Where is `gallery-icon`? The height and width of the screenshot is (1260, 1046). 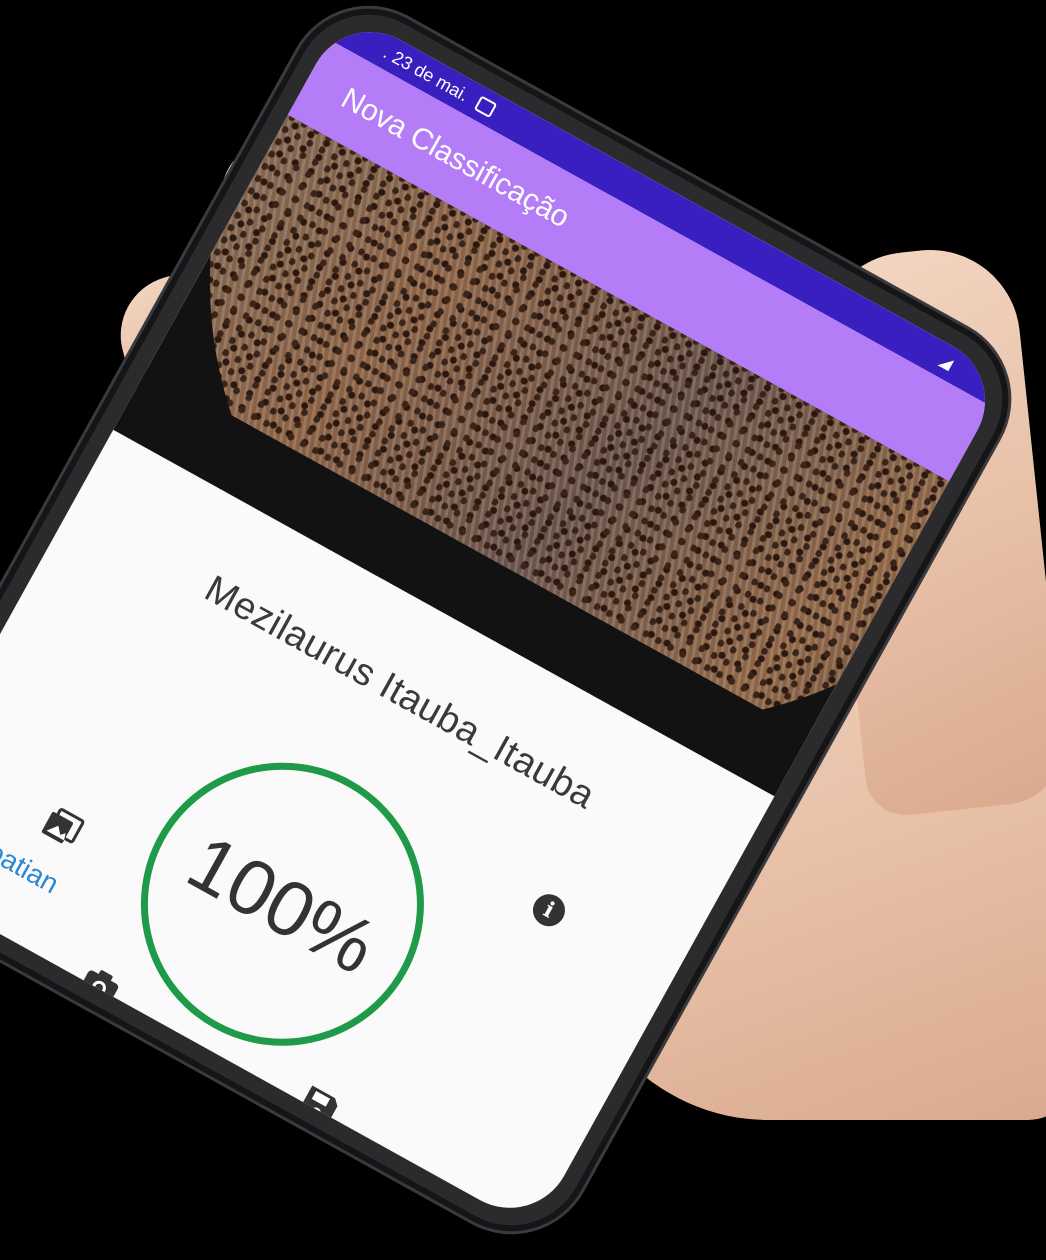 gallery-icon is located at coordinates (62, 828).